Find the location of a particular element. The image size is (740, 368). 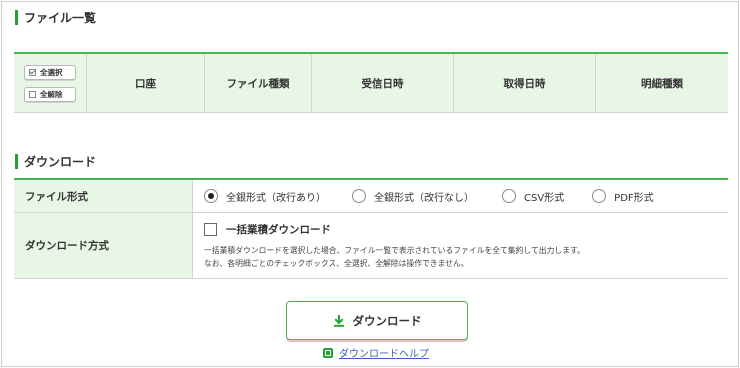

download-button: ダウンロード is located at coordinates (377, 320).